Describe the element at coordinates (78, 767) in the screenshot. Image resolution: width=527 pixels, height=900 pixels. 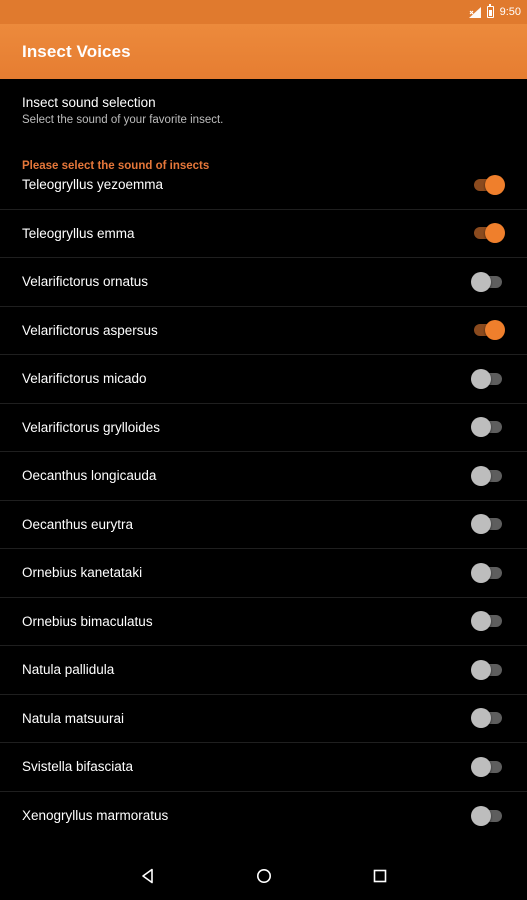
I see `insect-name: Svistella bifasciata` at that location.